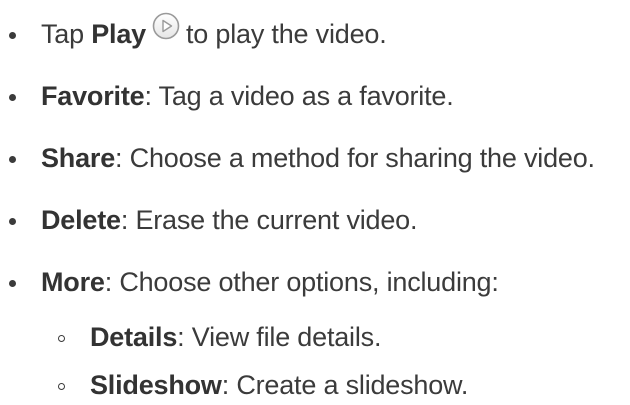 The image size is (630, 405). Describe the element at coordinates (118, 33) in the screenshot. I see `item-label-play: Play` at that location.